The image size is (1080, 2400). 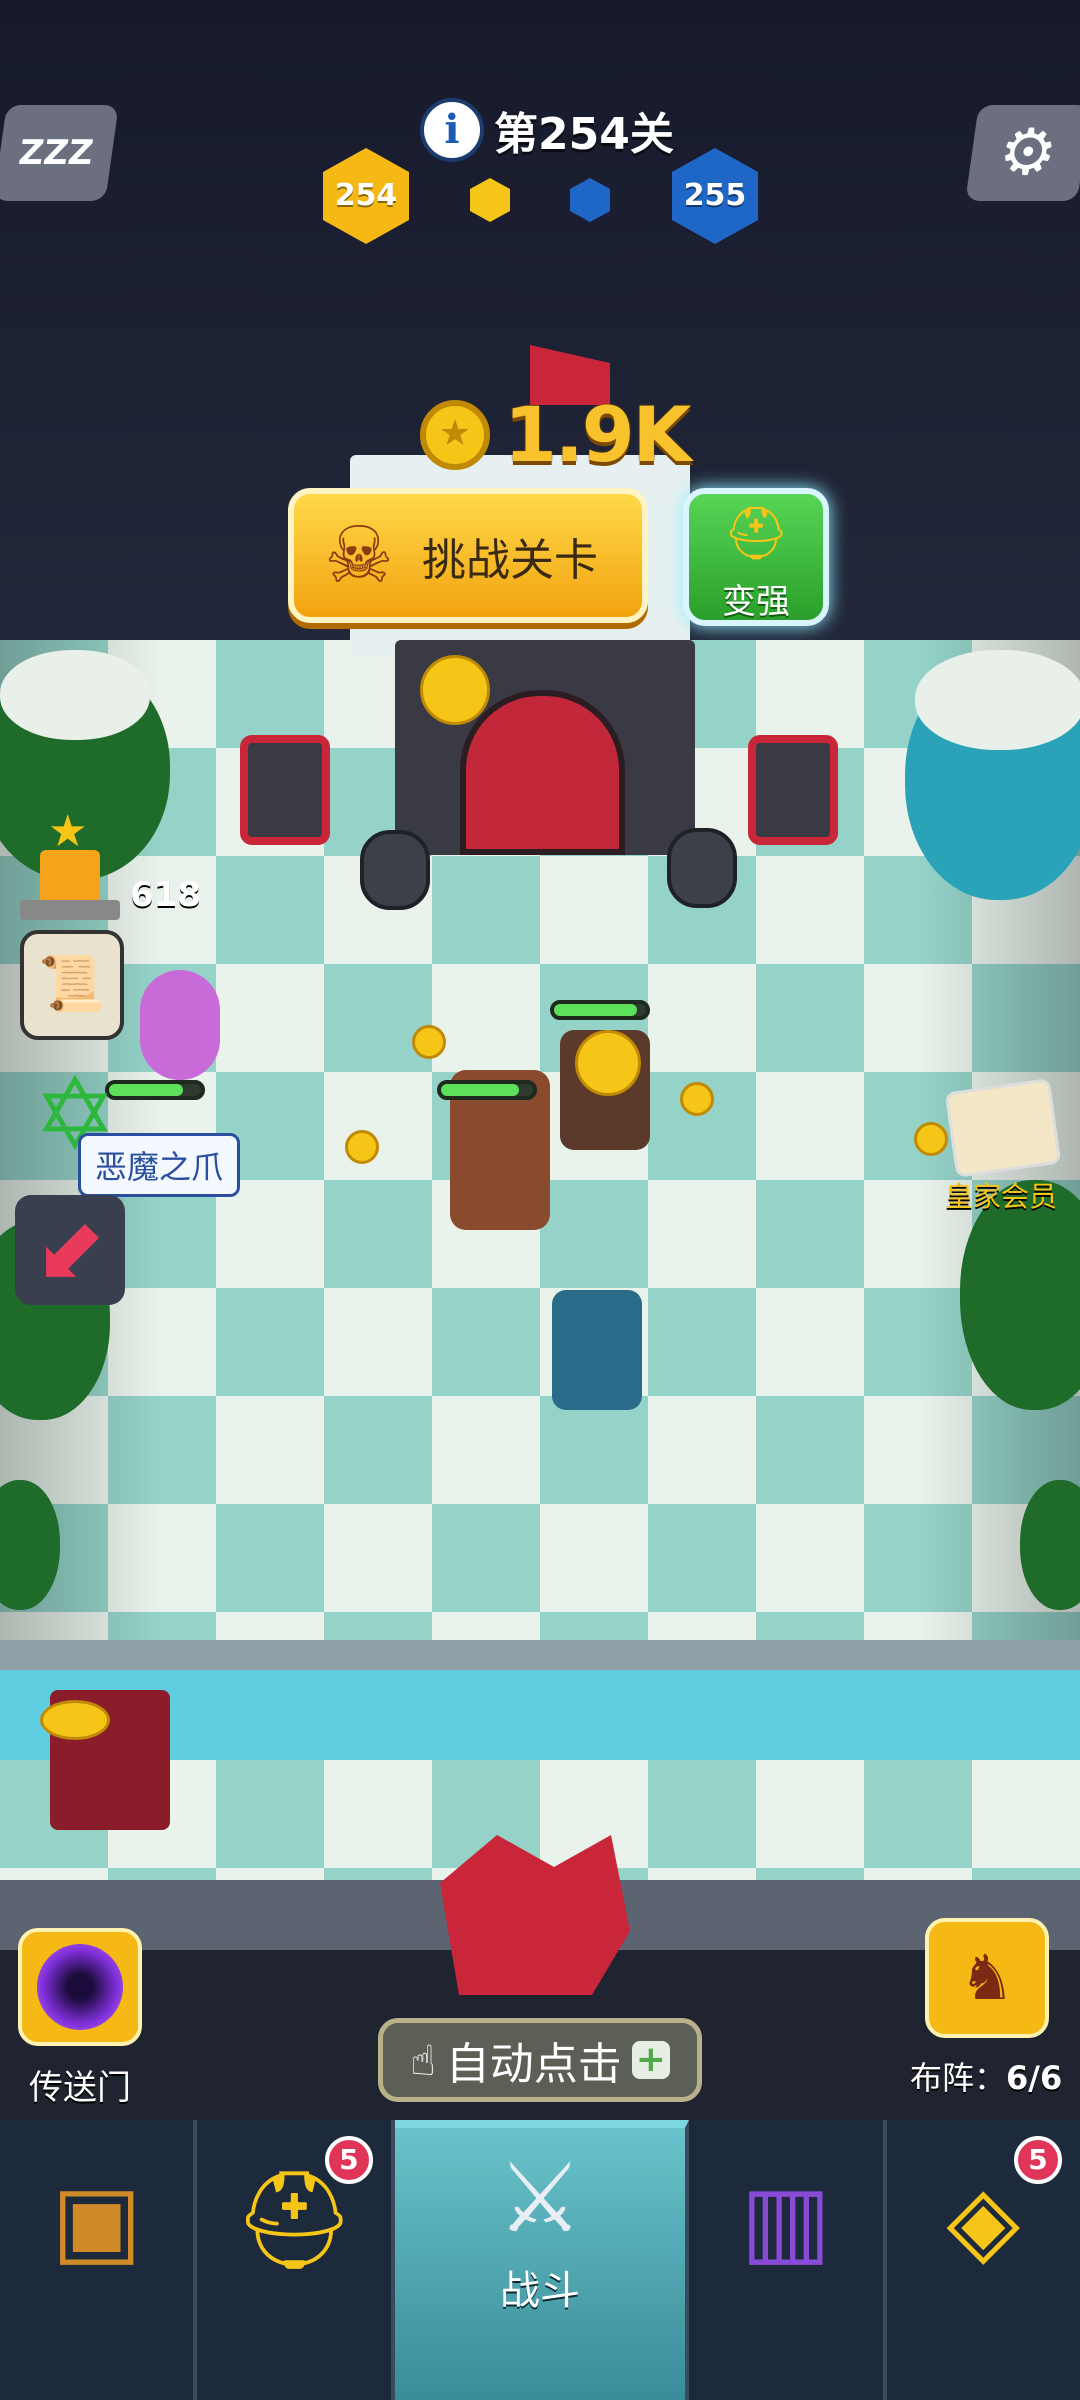 What do you see at coordinates (487, 1090) in the screenshot?
I see `enemy-hp-bar` at bounding box center [487, 1090].